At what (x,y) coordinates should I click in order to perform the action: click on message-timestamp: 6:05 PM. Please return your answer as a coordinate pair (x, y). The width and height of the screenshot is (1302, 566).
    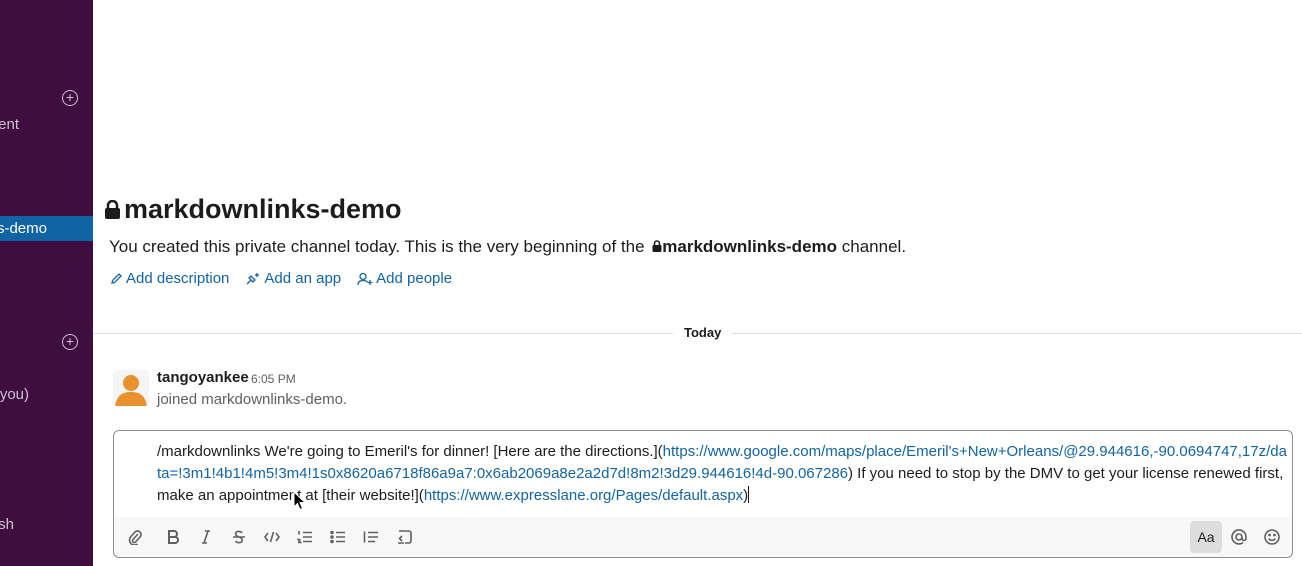
    Looking at the image, I should click on (273, 379).